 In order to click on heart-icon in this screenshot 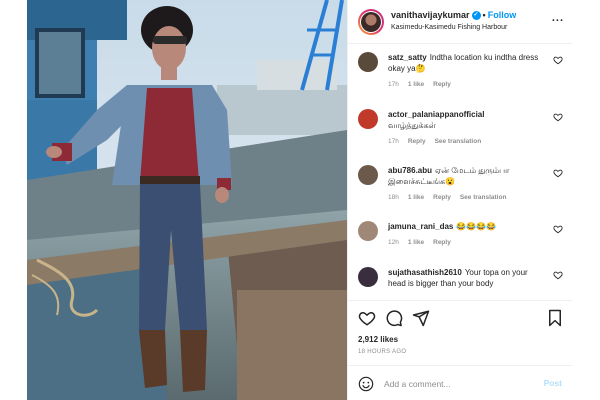, I will do `click(367, 318)`.